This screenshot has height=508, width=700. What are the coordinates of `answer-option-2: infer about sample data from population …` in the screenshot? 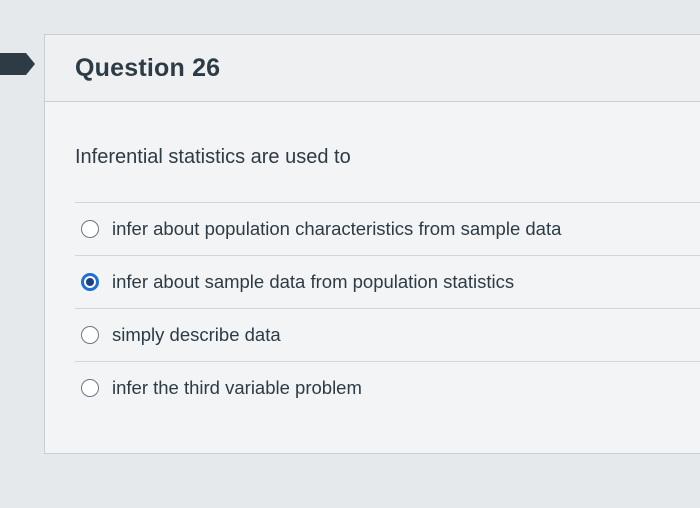 It's located at (387, 281).